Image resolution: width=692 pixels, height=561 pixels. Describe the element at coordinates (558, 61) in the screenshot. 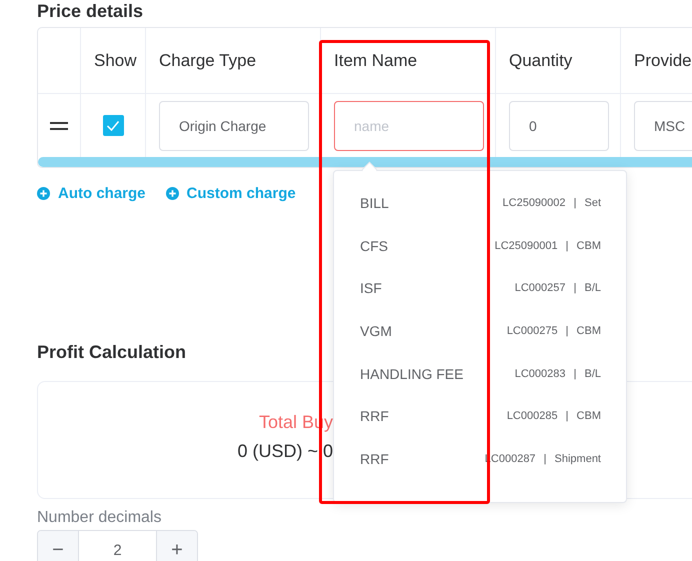

I see `column-header: Quantity` at that location.